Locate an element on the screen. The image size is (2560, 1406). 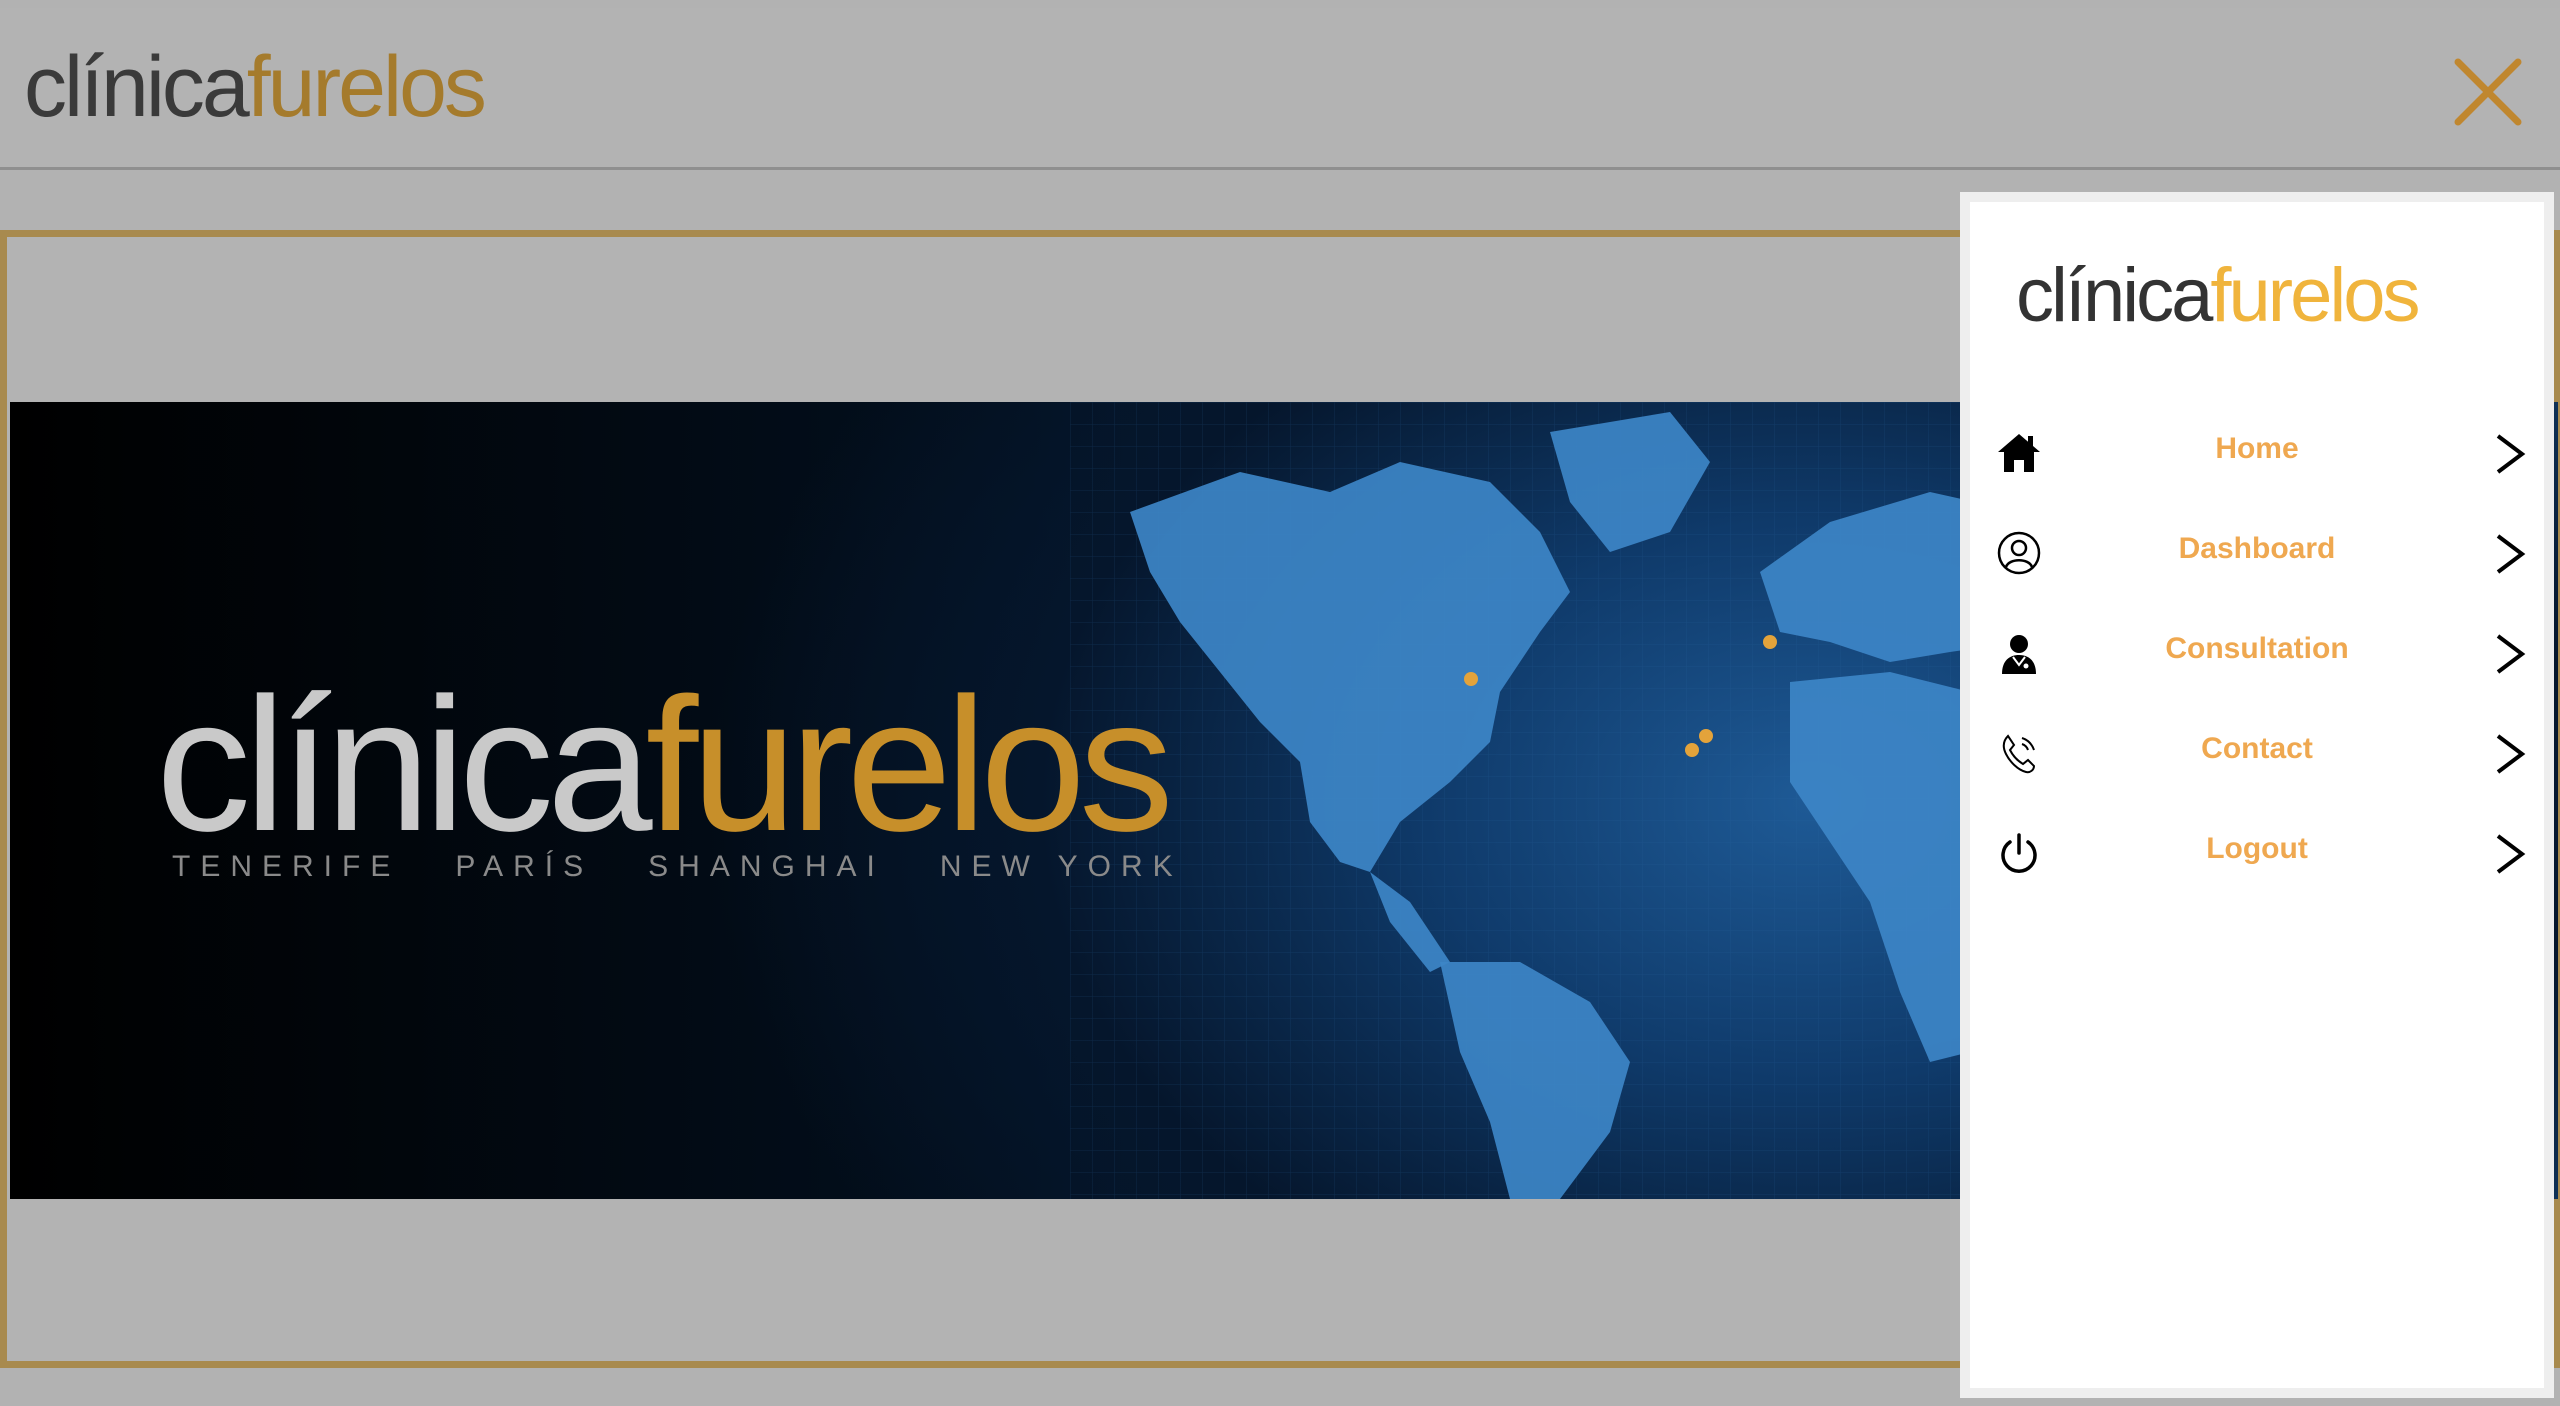
menu-item-dashboard: Dashboard is located at coordinates (2257, 552).